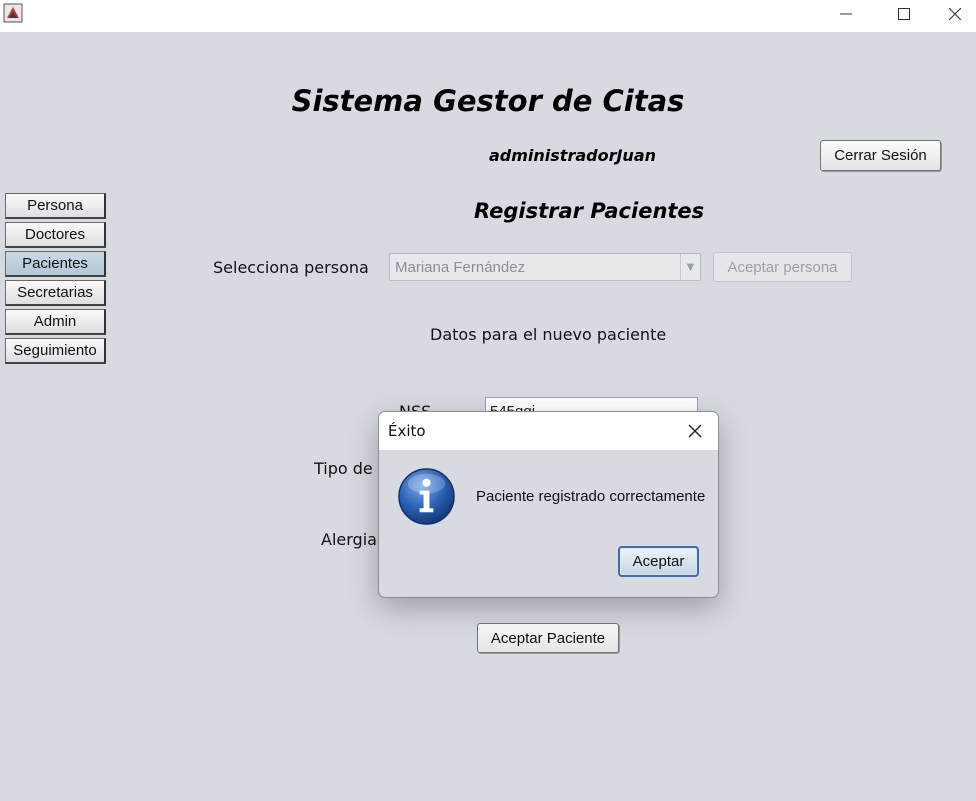  I want to click on username-label: administradorJuan, so click(573, 155).